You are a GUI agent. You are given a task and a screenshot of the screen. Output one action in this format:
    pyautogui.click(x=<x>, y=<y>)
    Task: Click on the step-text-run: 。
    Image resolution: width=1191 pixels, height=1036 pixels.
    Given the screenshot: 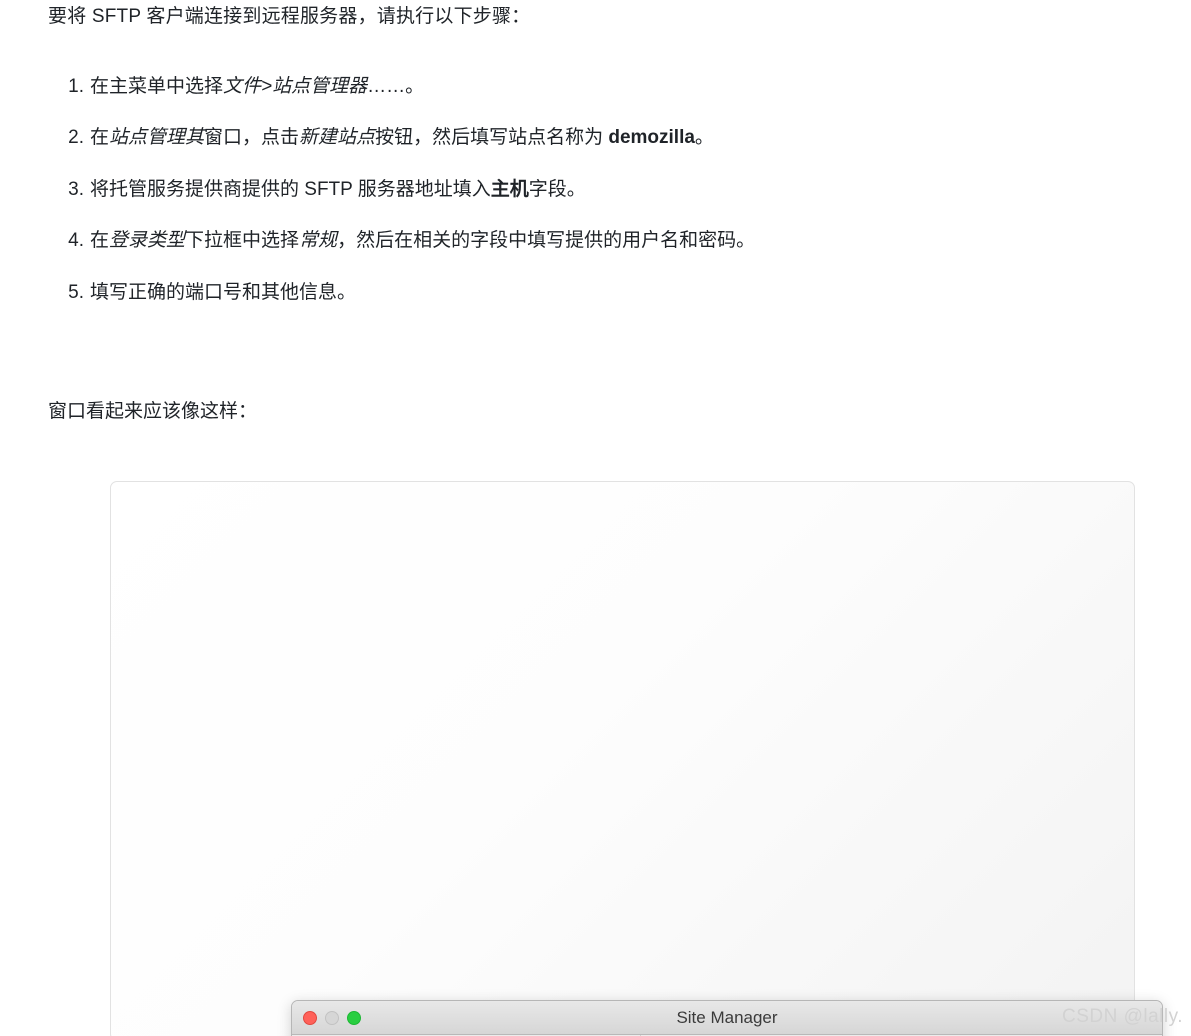 What is the action you would take?
    pyautogui.click(x=704, y=138)
    